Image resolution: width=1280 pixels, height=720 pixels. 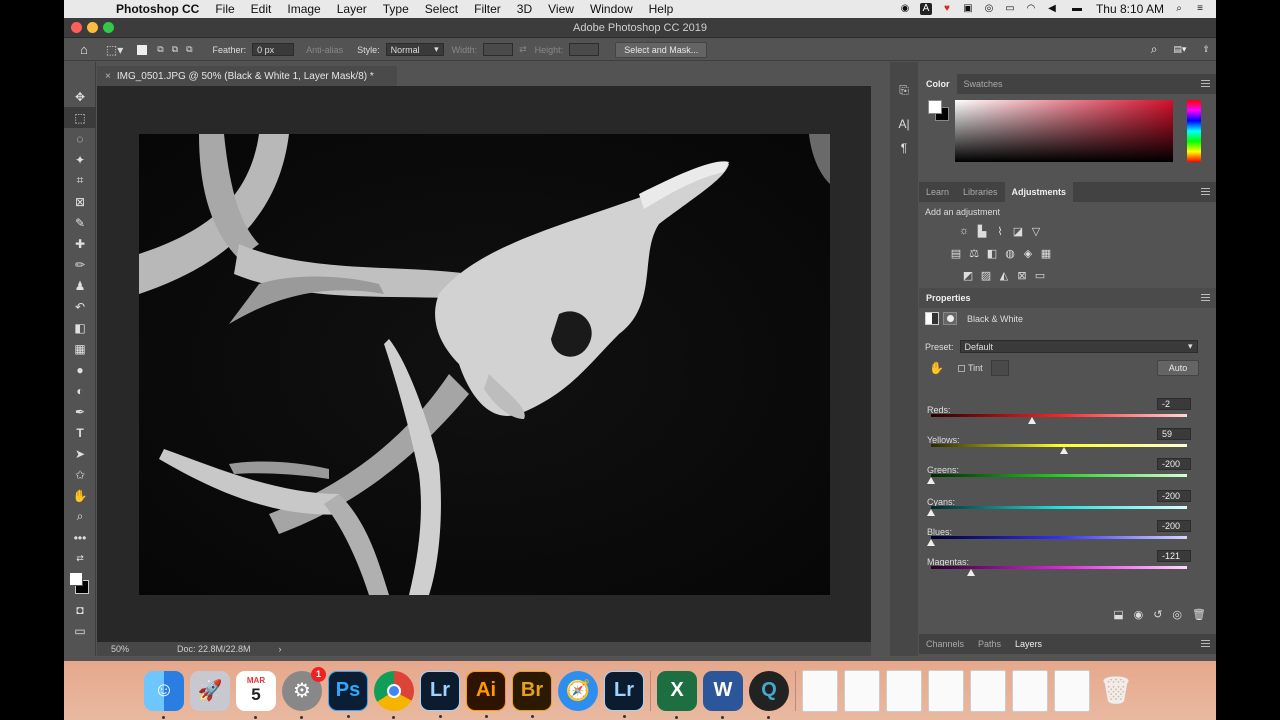 What do you see at coordinates (1174, 464) in the screenshot?
I see `greens-value: -200` at bounding box center [1174, 464].